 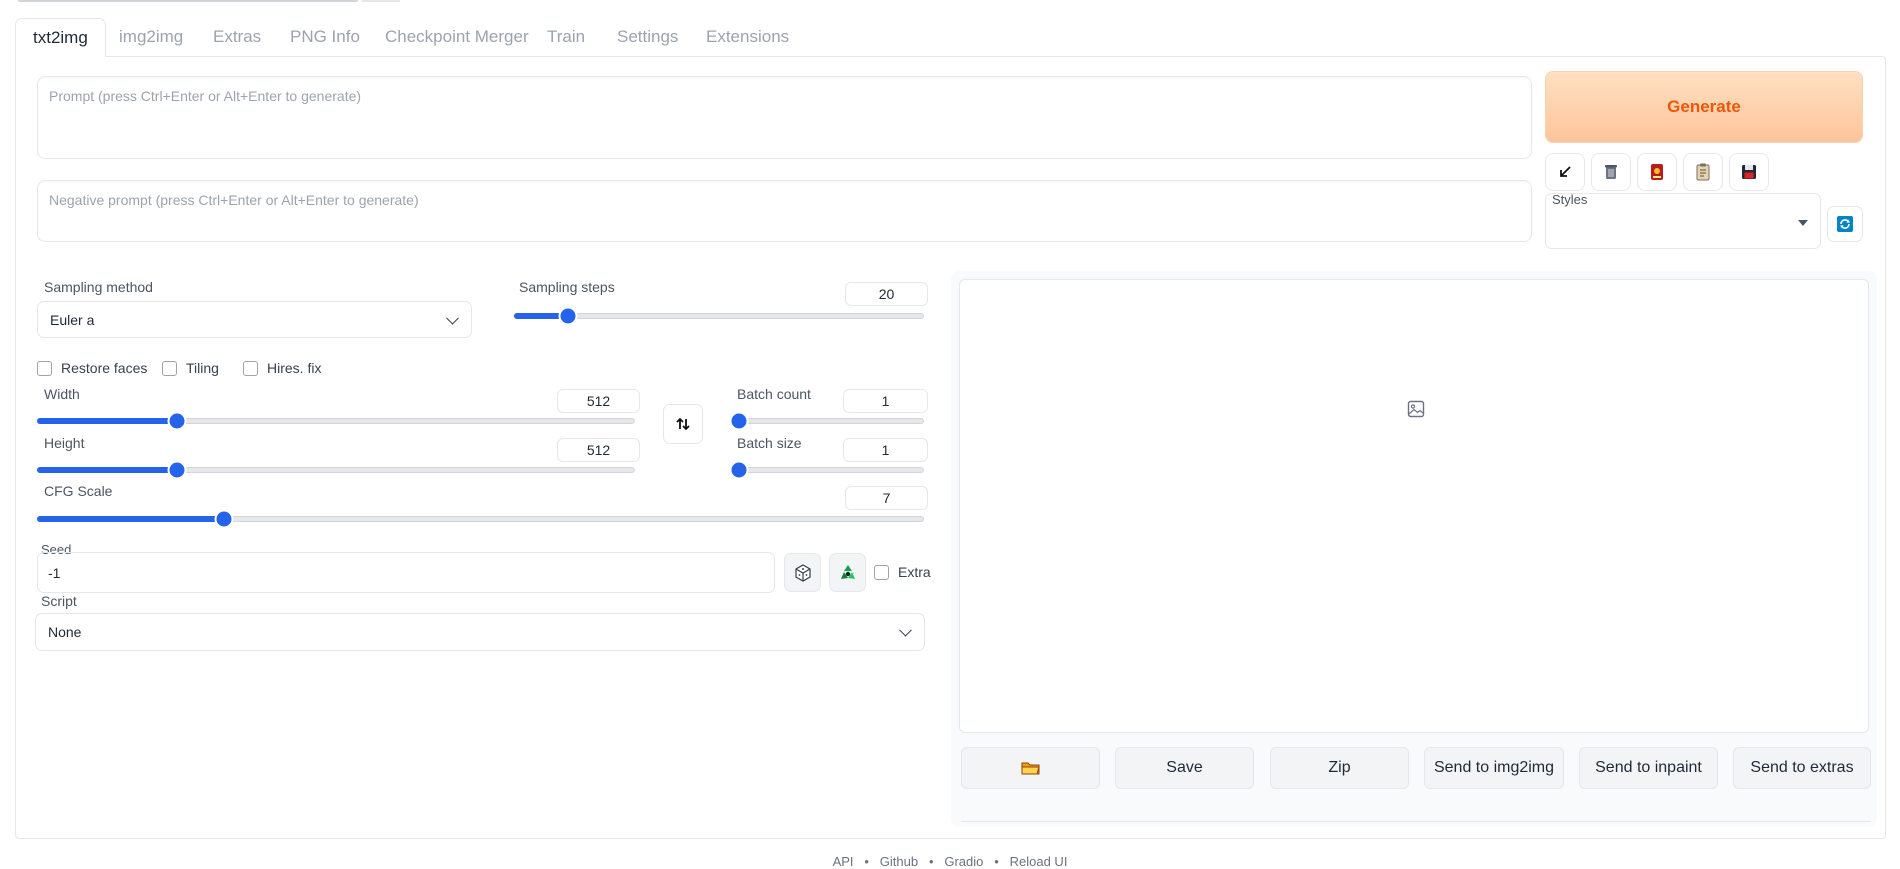 I want to click on random-seed-button, so click(x=802, y=572).